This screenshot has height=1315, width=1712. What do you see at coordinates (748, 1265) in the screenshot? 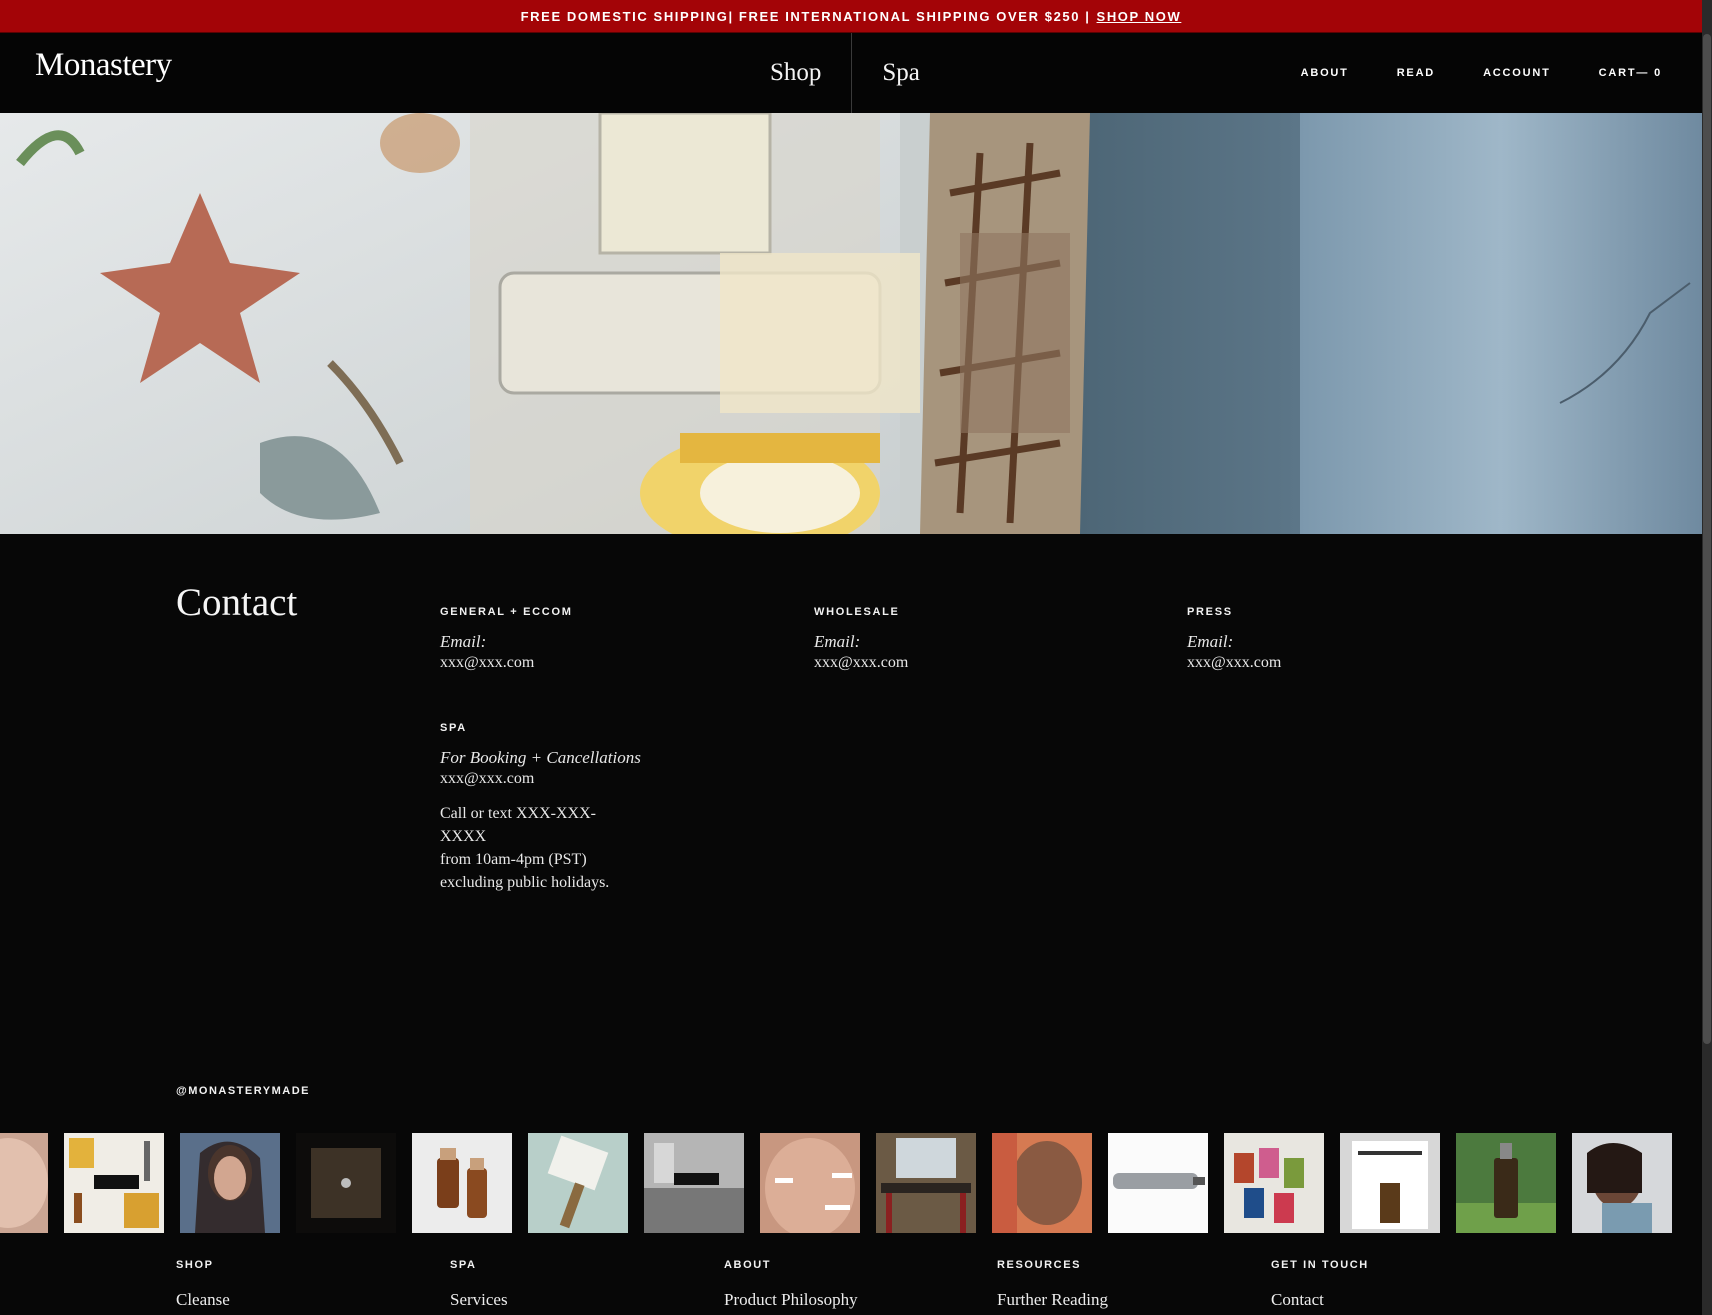
I see `footer-heading-about: ABOUT` at bounding box center [748, 1265].